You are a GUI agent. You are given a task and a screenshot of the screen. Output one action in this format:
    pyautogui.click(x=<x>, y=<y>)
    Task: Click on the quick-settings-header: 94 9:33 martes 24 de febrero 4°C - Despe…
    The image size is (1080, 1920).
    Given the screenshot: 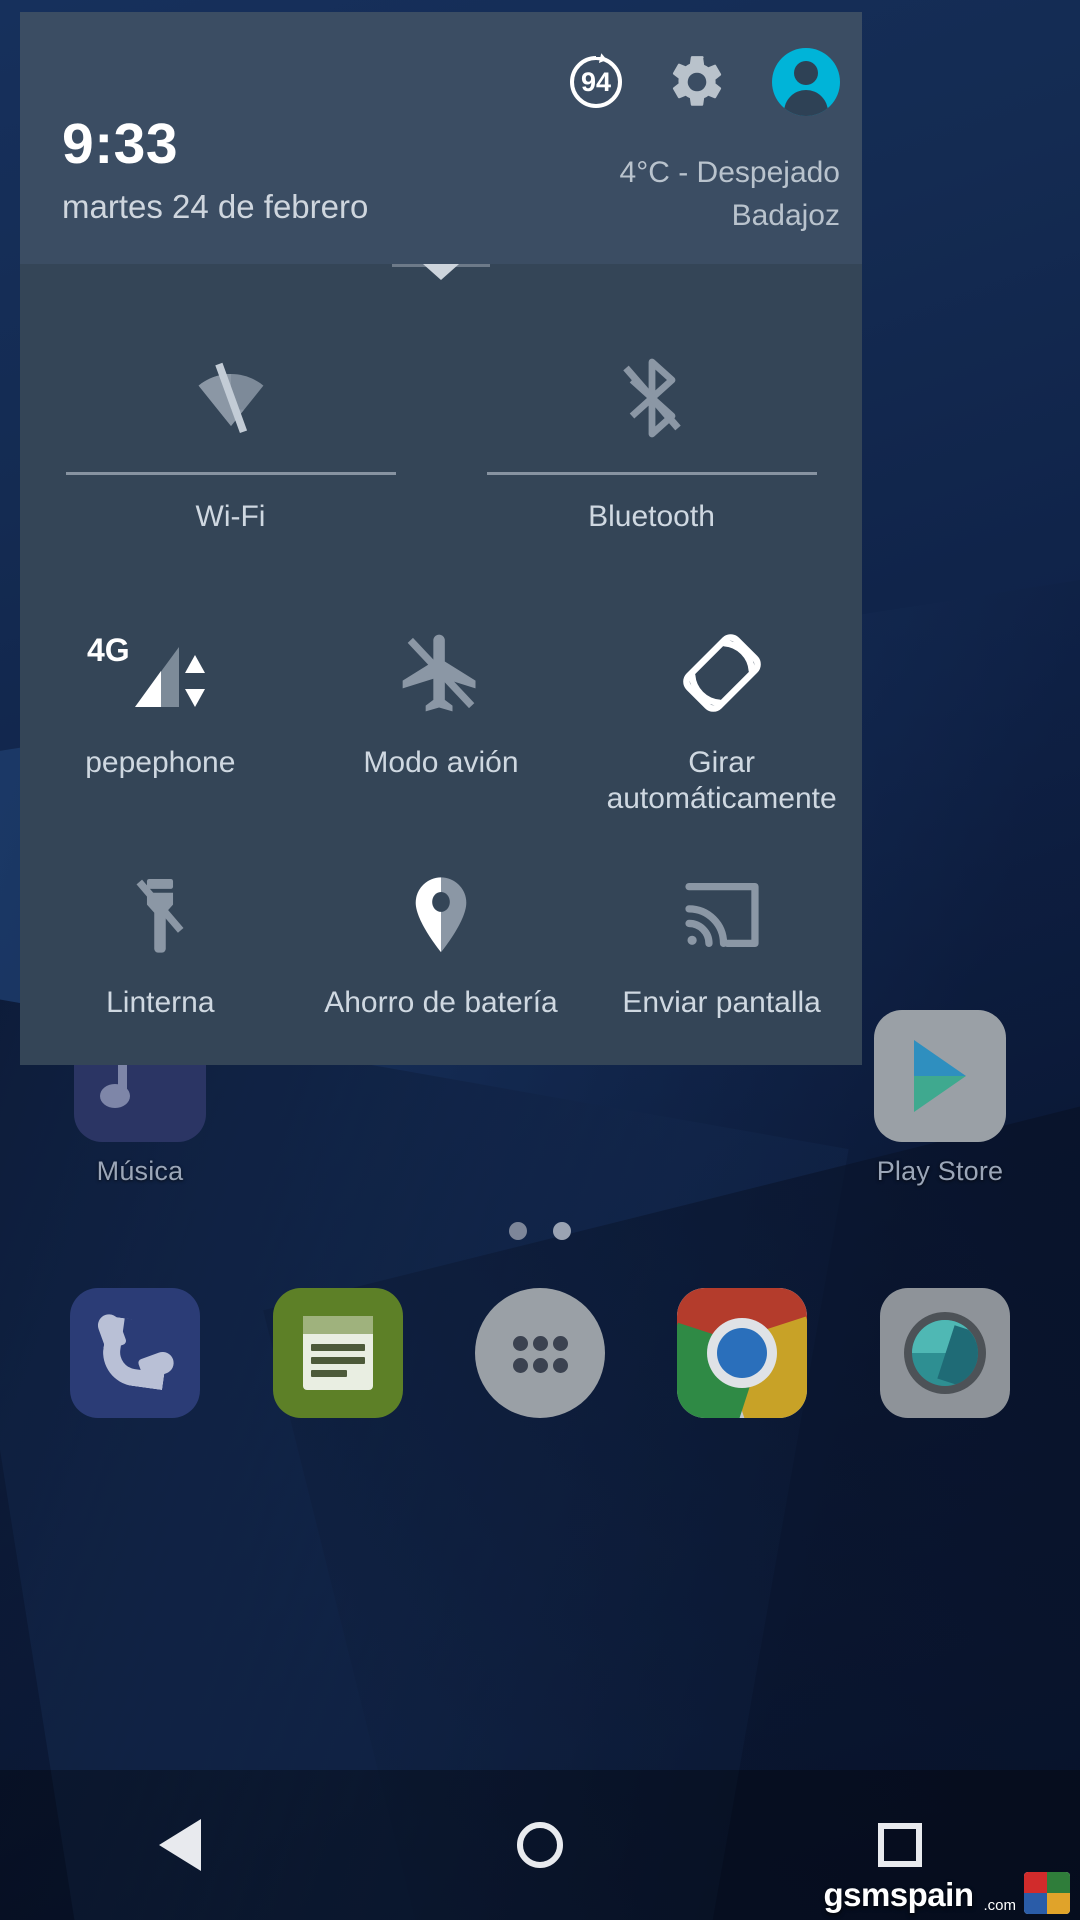 What is the action you would take?
    pyautogui.click(x=441, y=138)
    